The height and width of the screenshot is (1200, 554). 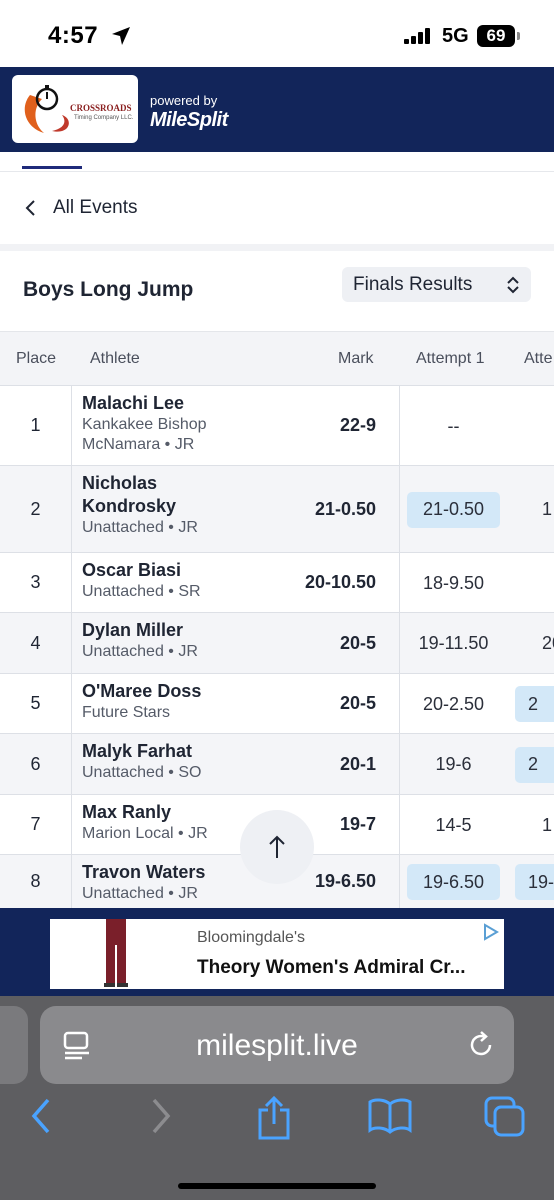 I want to click on url-text: milesplit.live, so click(x=277, y=1045).